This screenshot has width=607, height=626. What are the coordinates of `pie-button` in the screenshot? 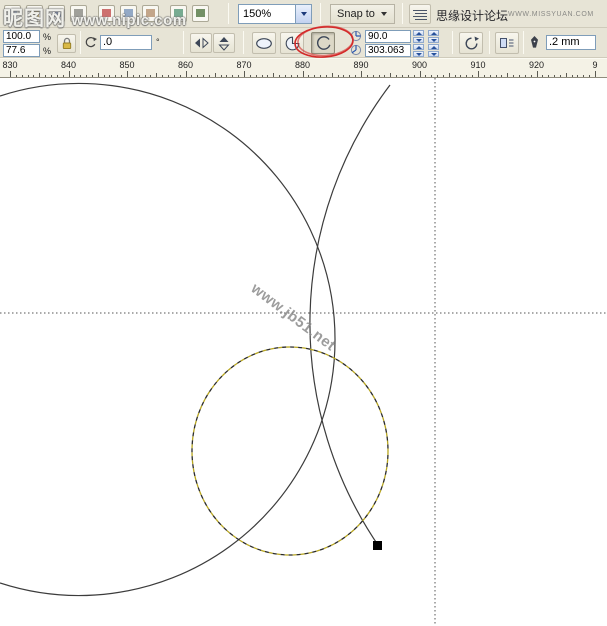 It's located at (292, 43).